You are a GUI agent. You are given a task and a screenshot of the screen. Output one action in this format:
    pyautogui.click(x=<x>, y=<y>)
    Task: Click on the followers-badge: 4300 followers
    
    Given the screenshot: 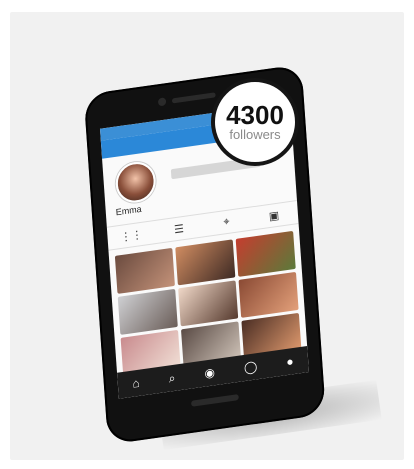 What is the action you would take?
    pyautogui.click(x=255, y=122)
    